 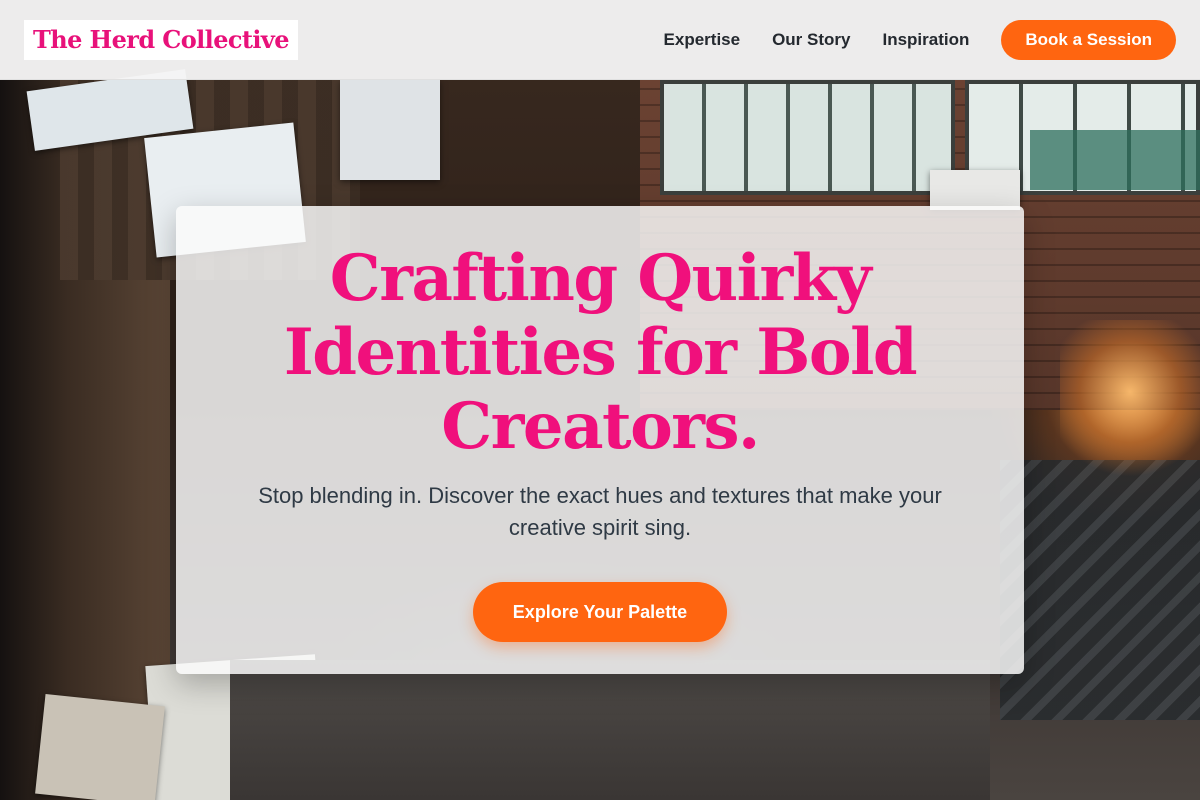 I want to click on background-window-tint, so click(x=1115, y=160).